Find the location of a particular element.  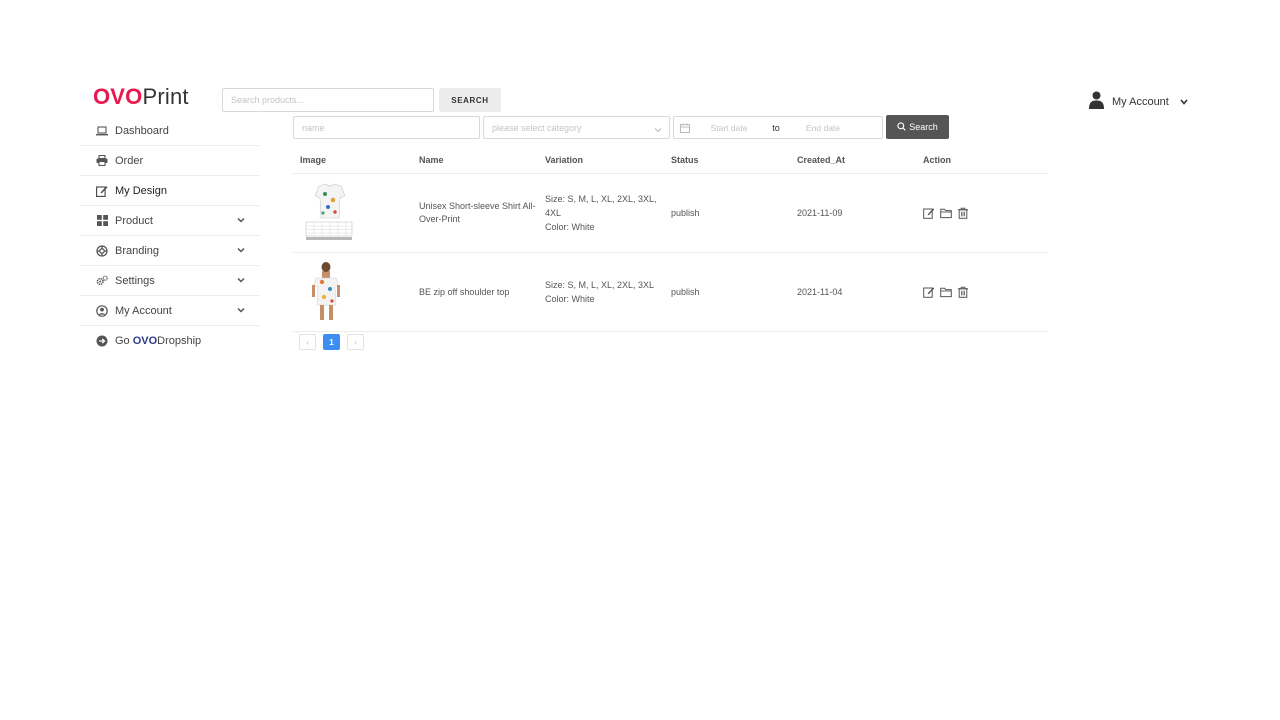

created-at: 2021-11-04 is located at coordinates (820, 292).